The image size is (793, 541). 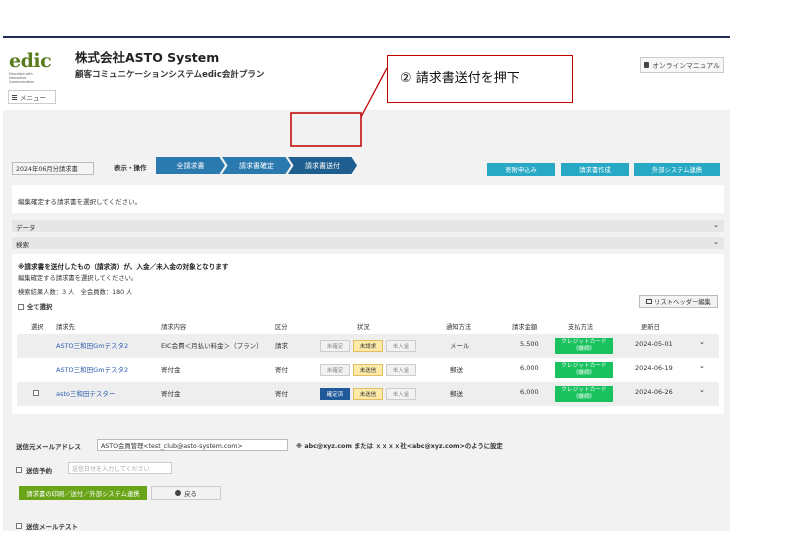 I want to click on col-kubun: 区分, so click(x=281, y=327).